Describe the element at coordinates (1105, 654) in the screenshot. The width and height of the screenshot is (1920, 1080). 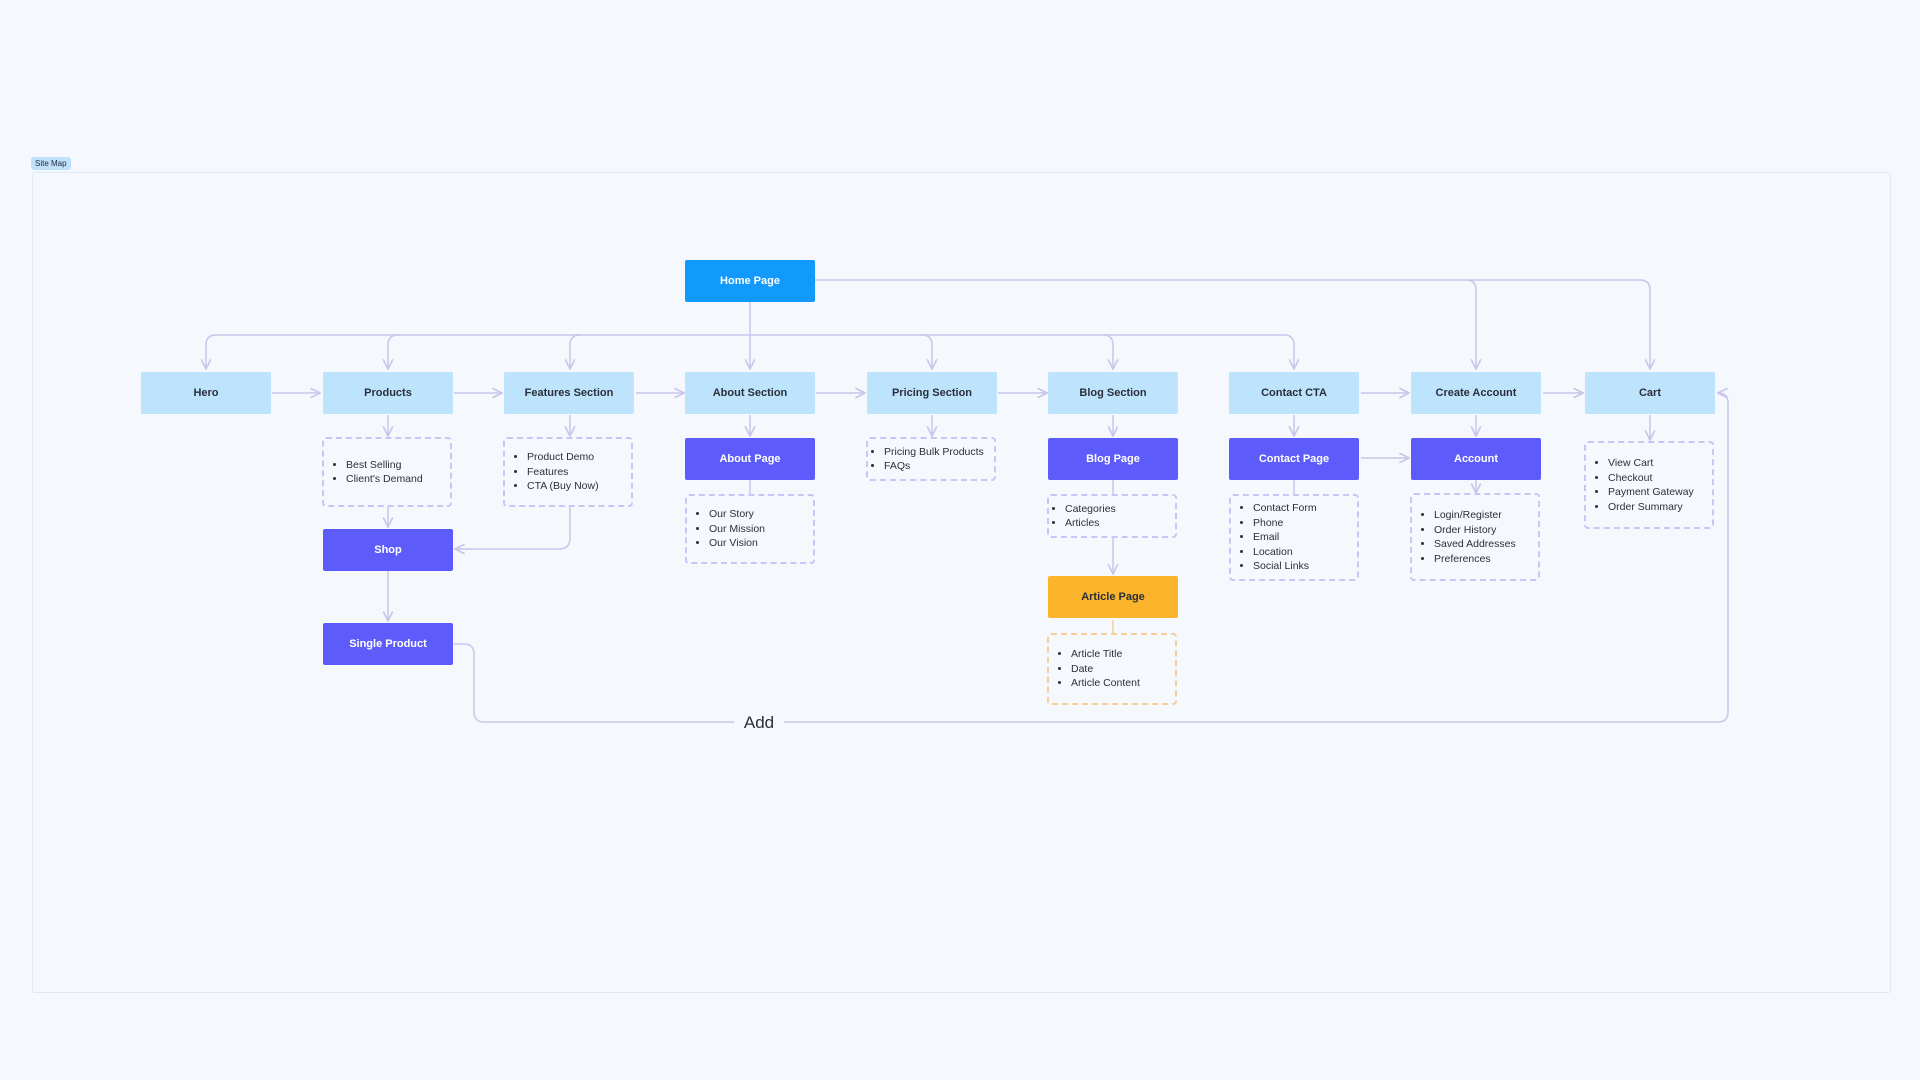
I see `list-item: Article Title` at that location.